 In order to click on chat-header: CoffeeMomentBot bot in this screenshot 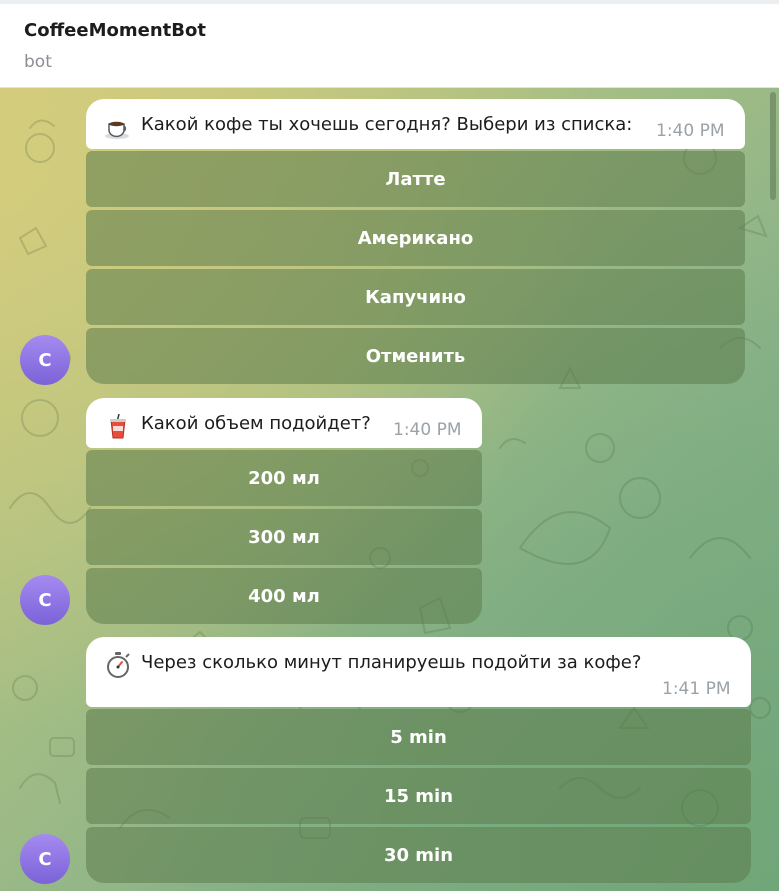, I will do `click(389, 46)`.